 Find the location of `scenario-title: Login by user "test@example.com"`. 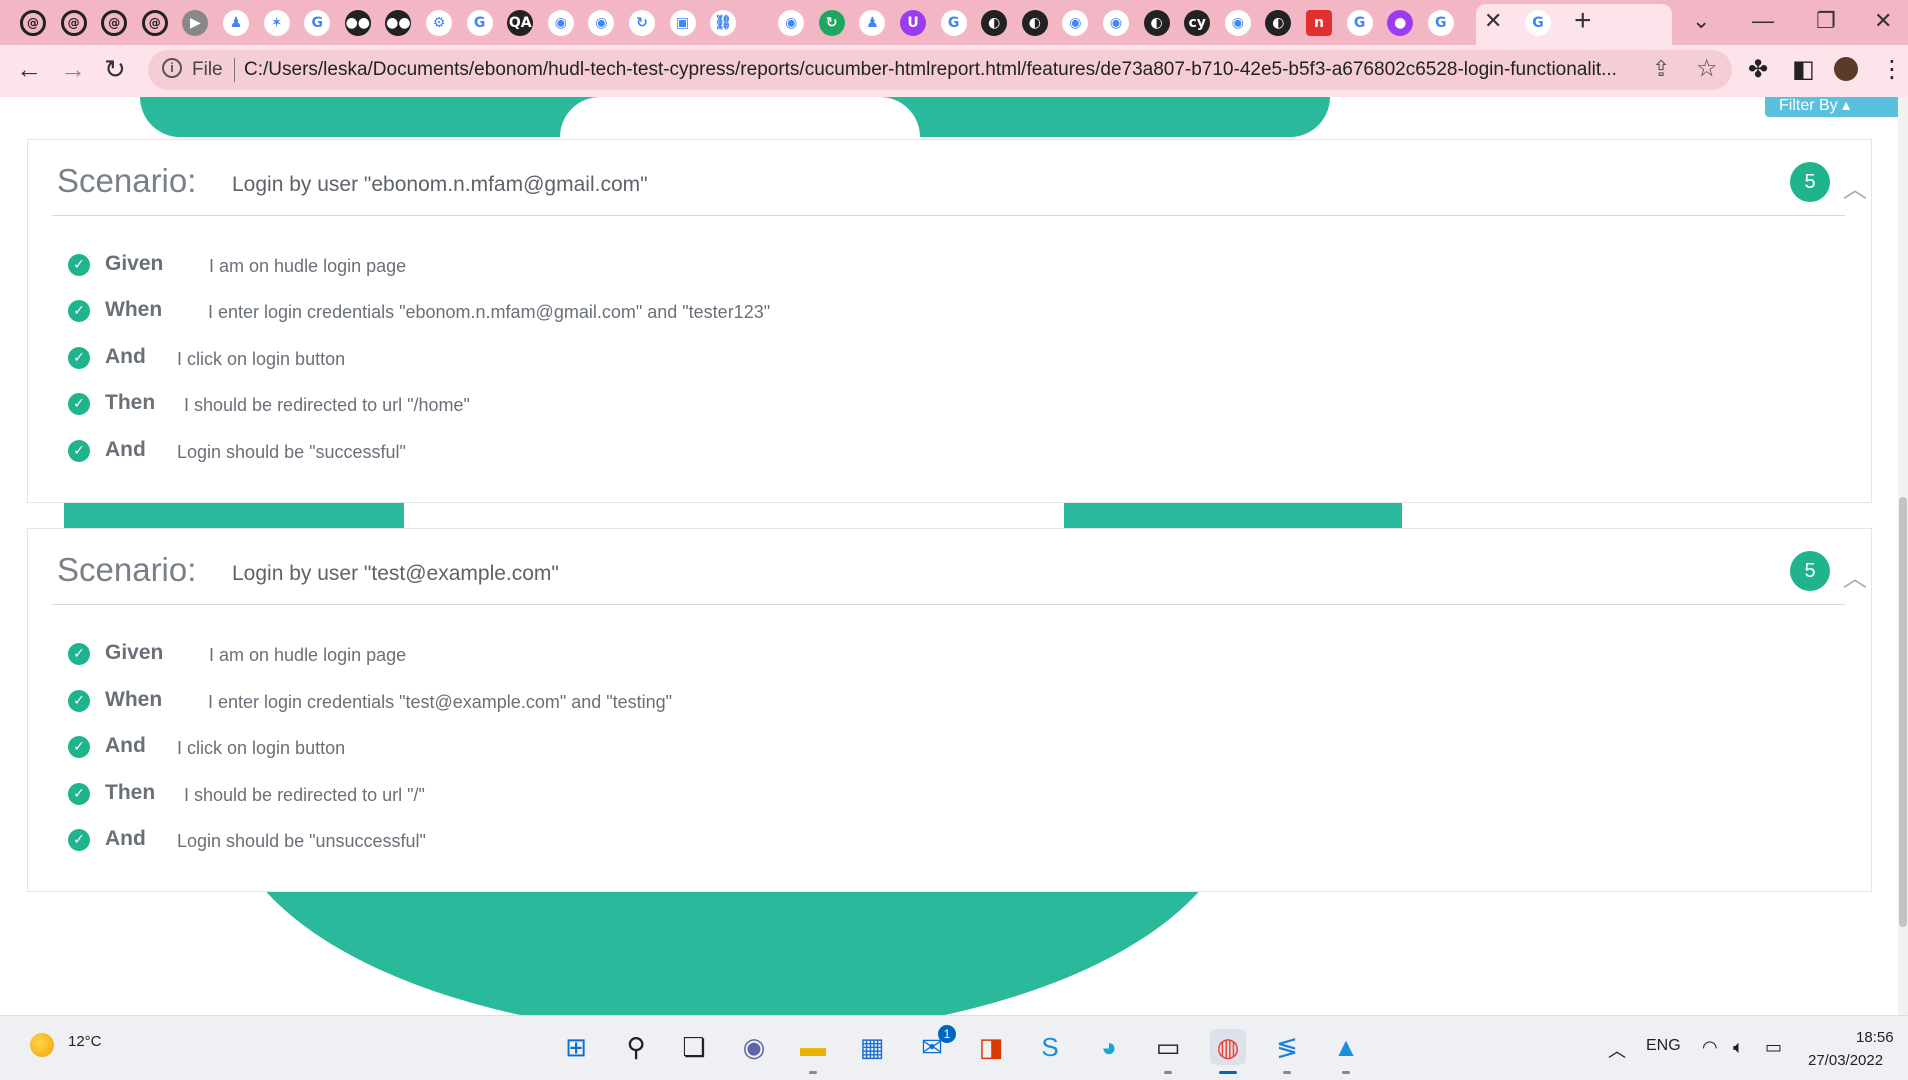

scenario-title: Login by user "test@example.com" is located at coordinates (395, 573).